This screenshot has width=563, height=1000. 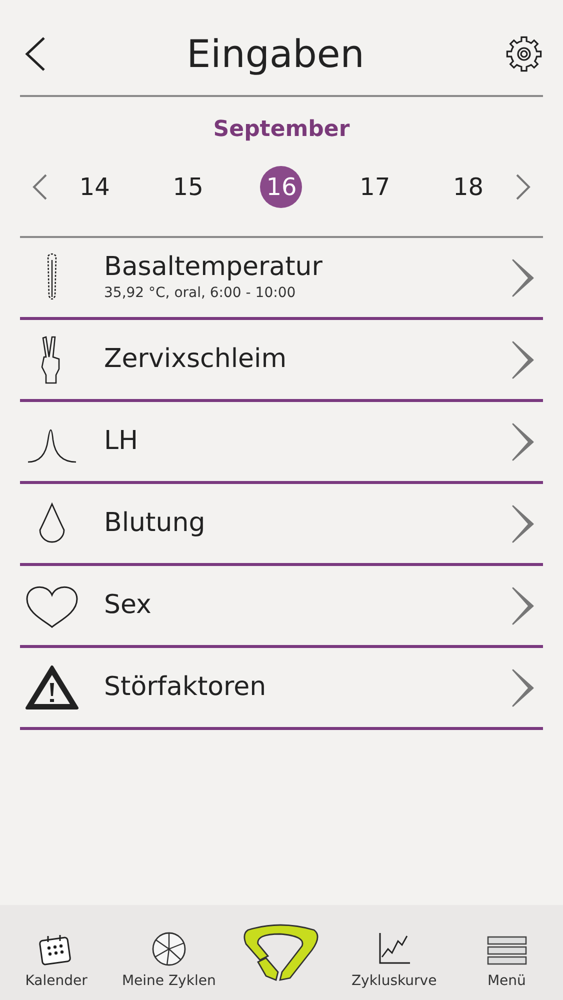 What do you see at coordinates (52, 687) in the screenshot?
I see `warning-icon` at bounding box center [52, 687].